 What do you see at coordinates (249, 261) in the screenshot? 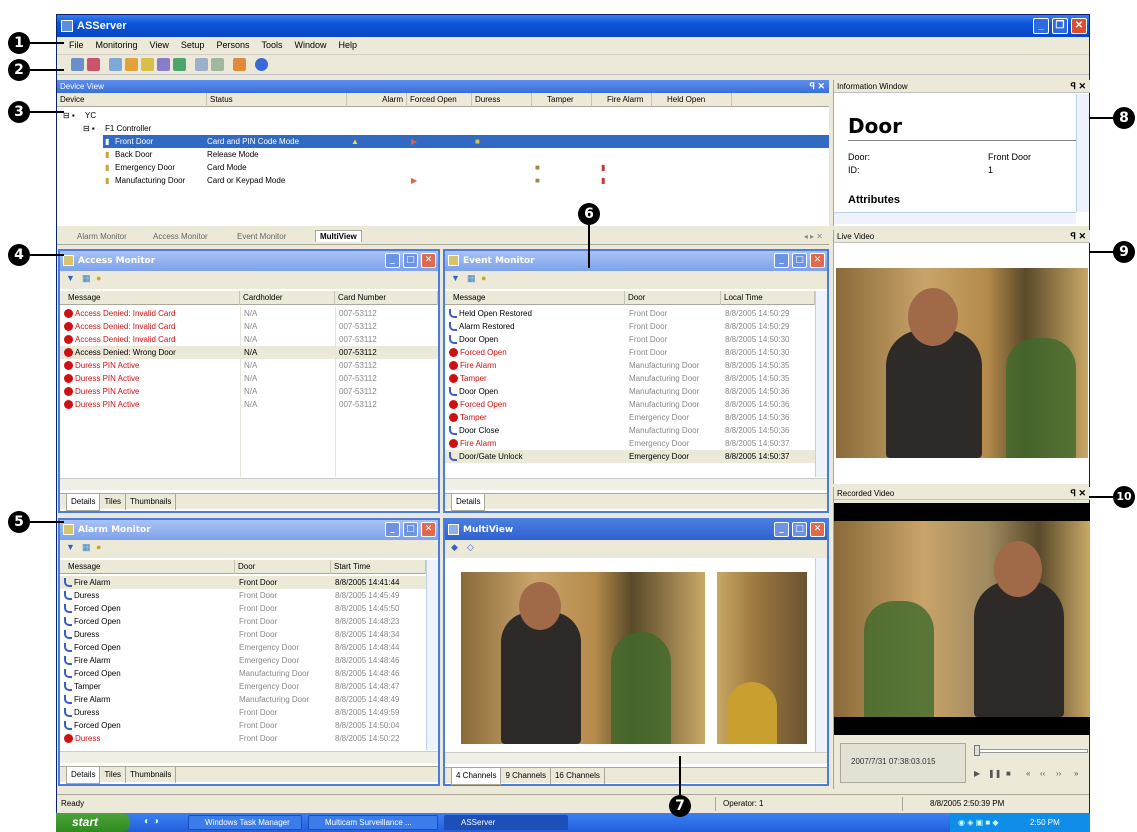
I see `access-monitor-titlebar: Access Monitor _ □ ✕` at bounding box center [249, 261].